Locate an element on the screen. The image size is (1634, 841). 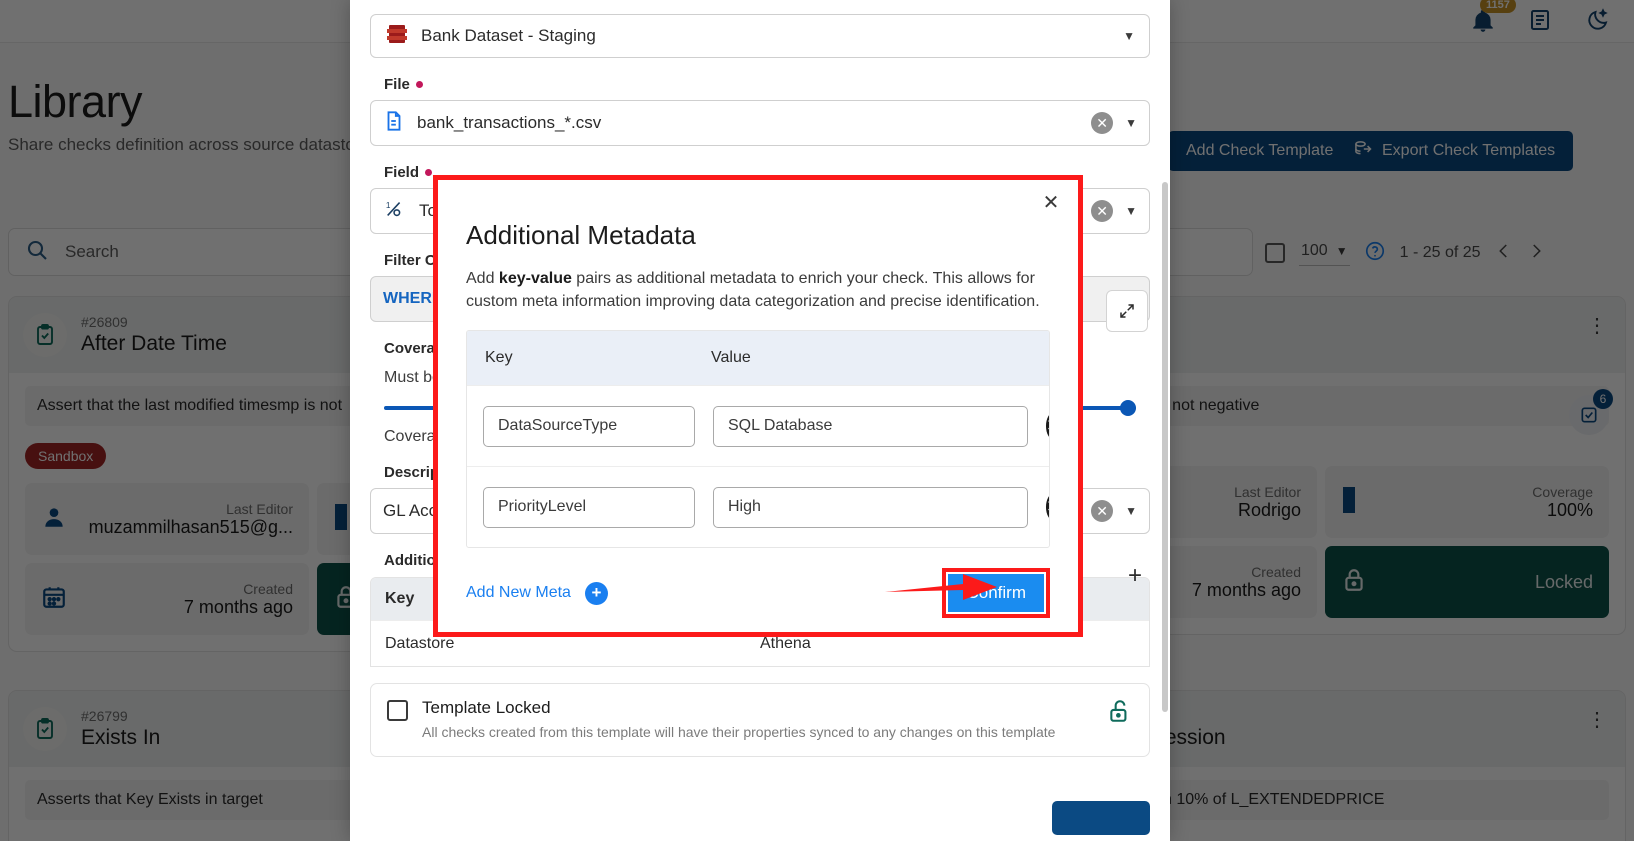
metadata-key: Datastore is located at coordinates (420, 643).